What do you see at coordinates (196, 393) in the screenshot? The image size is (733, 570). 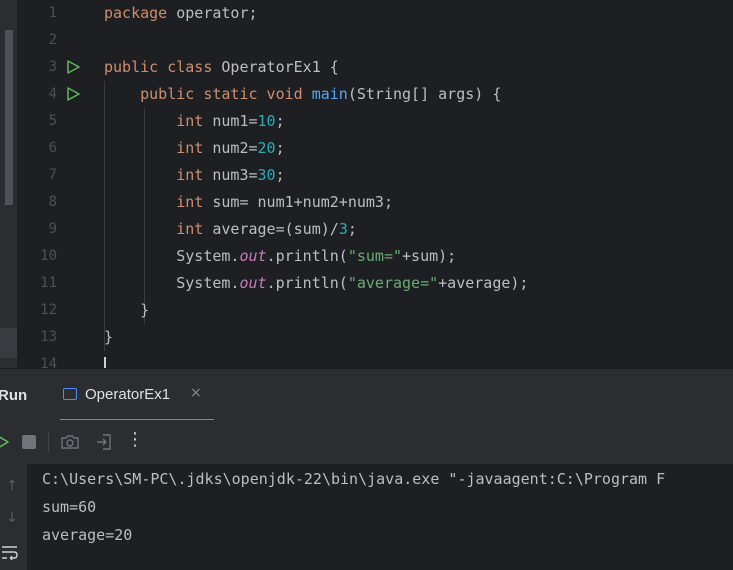 I see `close-icon: ×` at bounding box center [196, 393].